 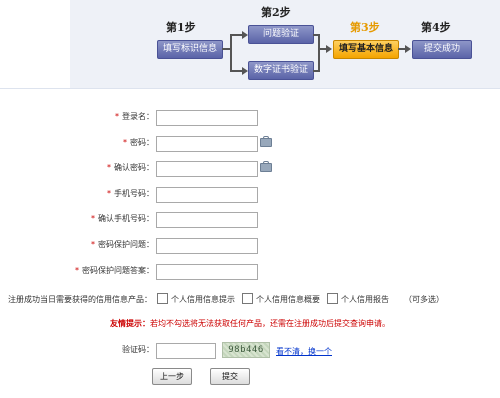 I want to click on phone-row: * 手机号码：, so click(x=250, y=195).